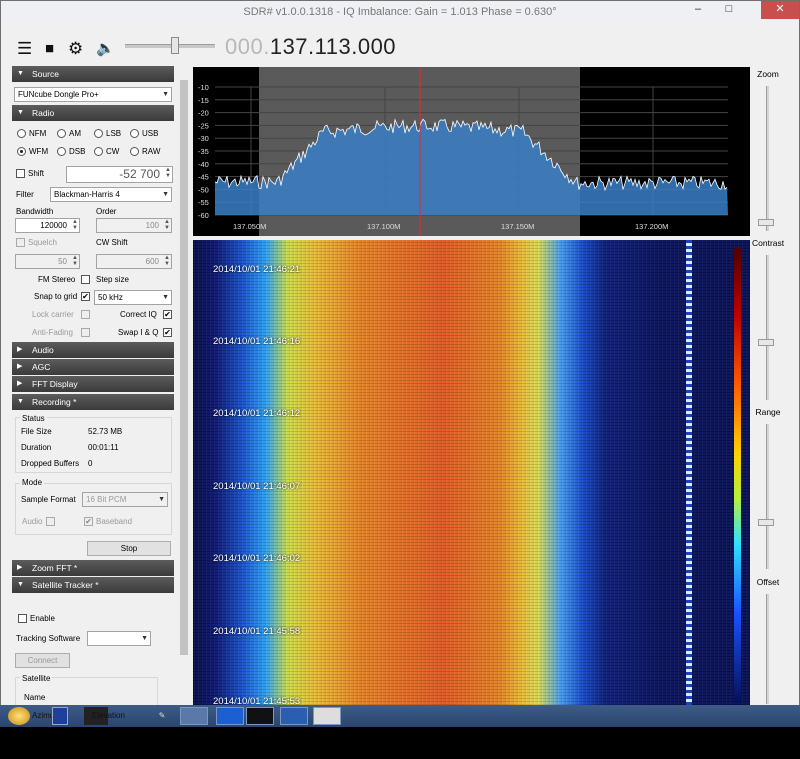 This screenshot has height=759, width=800. What do you see at coordinates (49, 48) in the screenshot?
I see `stop-icon: ■` at bounding box center [49, 48].